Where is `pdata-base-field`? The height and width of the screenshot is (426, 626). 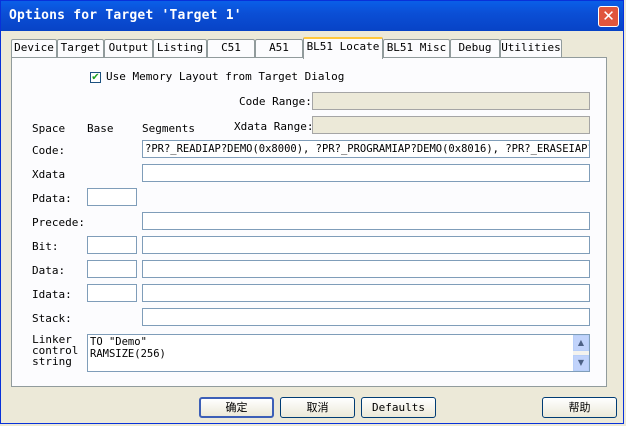
pdata-base-field is located at coordinates (112, 197).